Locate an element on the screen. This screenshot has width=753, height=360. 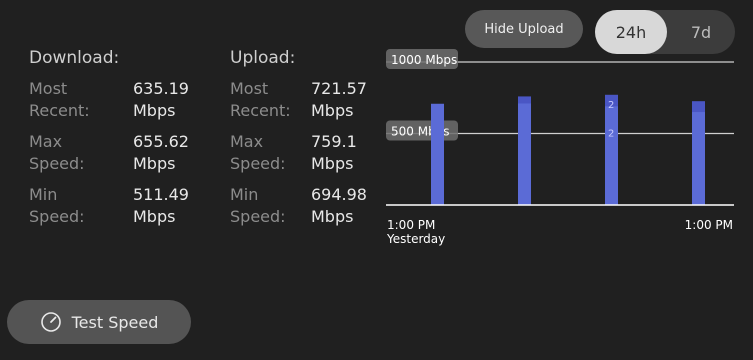
upload-max-speed-value: 759.1 Mbps is located at coordinates (351, 153).